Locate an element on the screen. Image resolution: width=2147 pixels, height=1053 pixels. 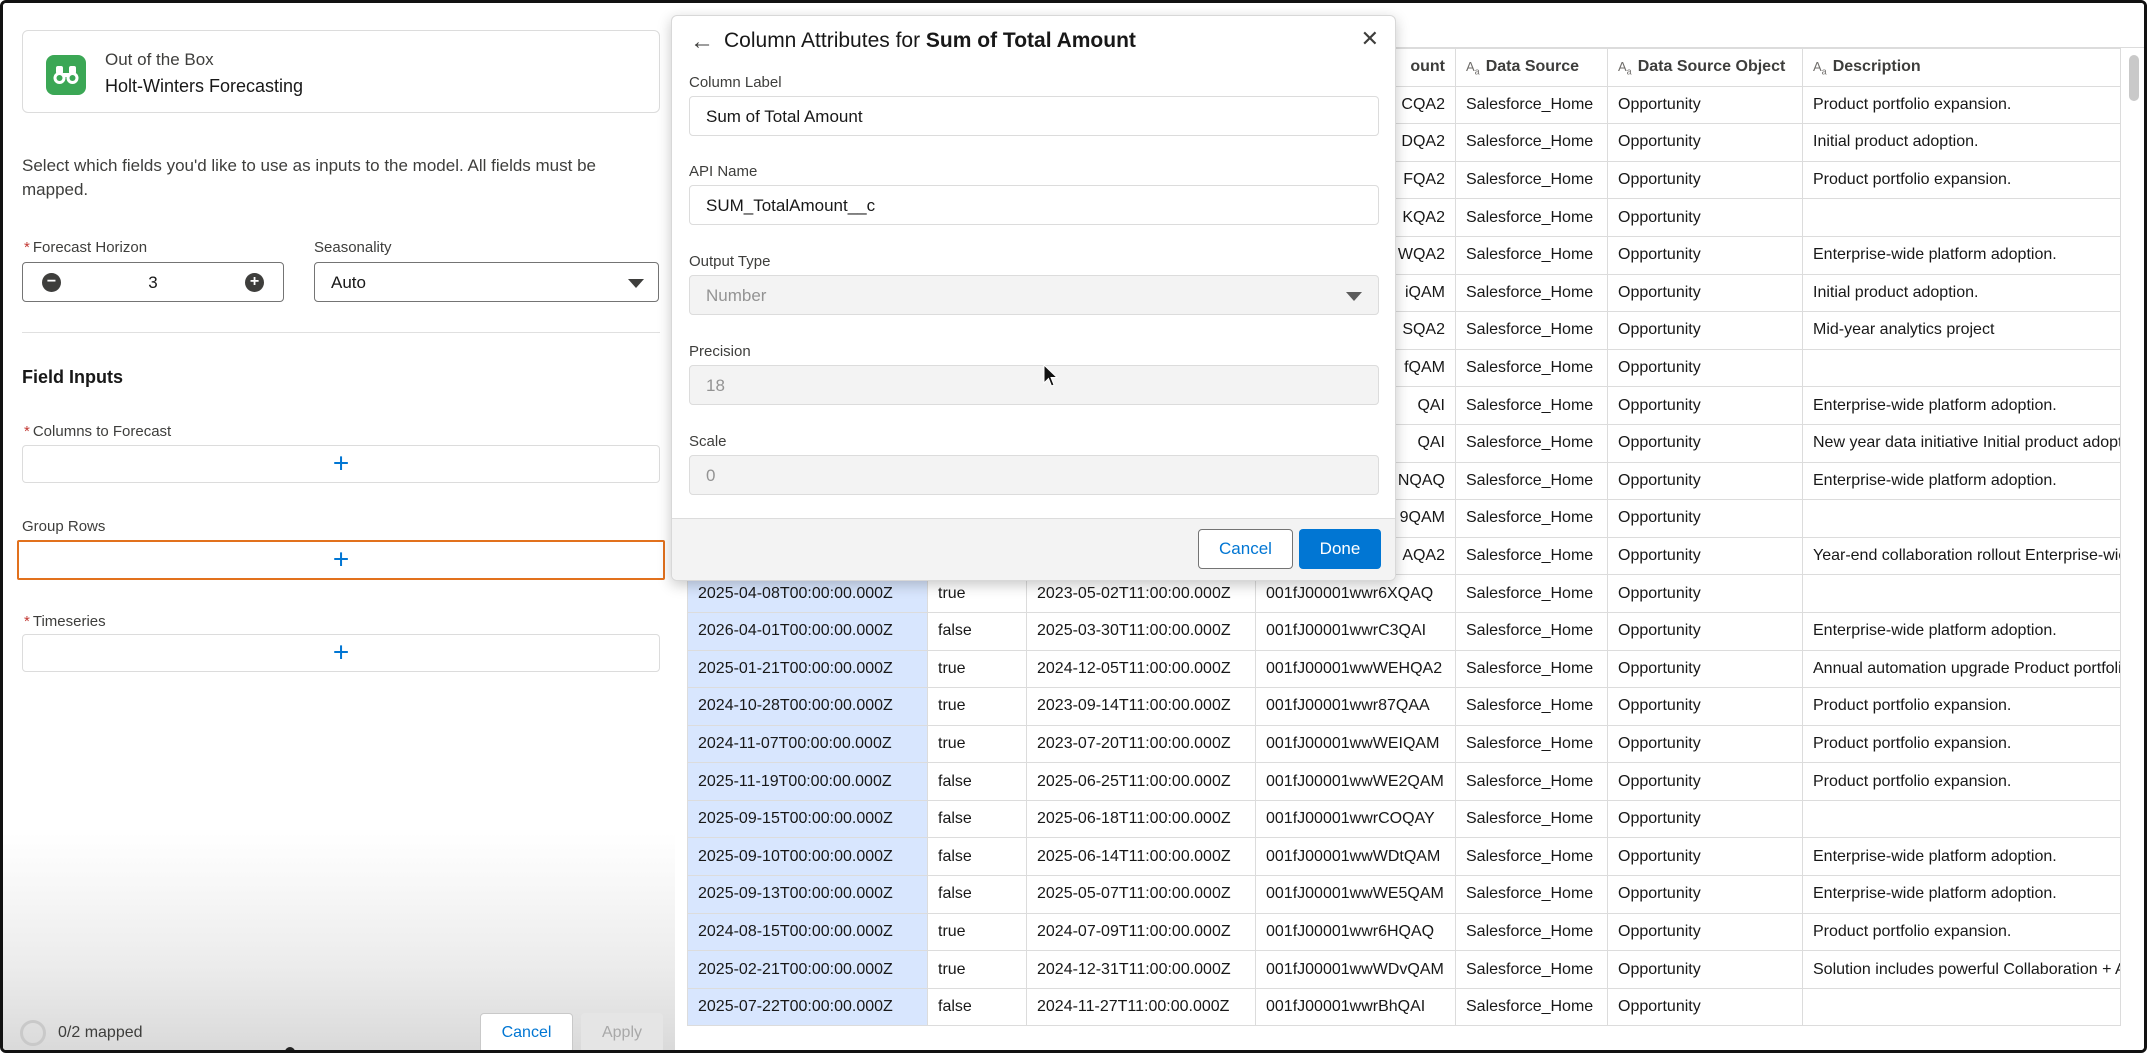
table-cell: 001fJ00001wwWDtQAM is located at coordinates (1355, 857).